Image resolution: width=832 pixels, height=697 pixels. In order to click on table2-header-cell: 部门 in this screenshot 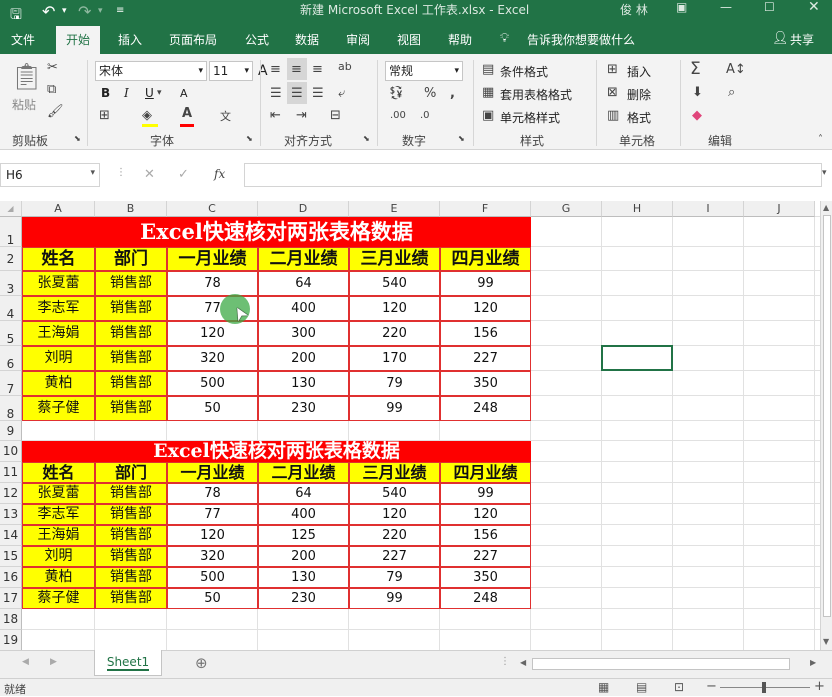, I will do `click(131, 472)`.